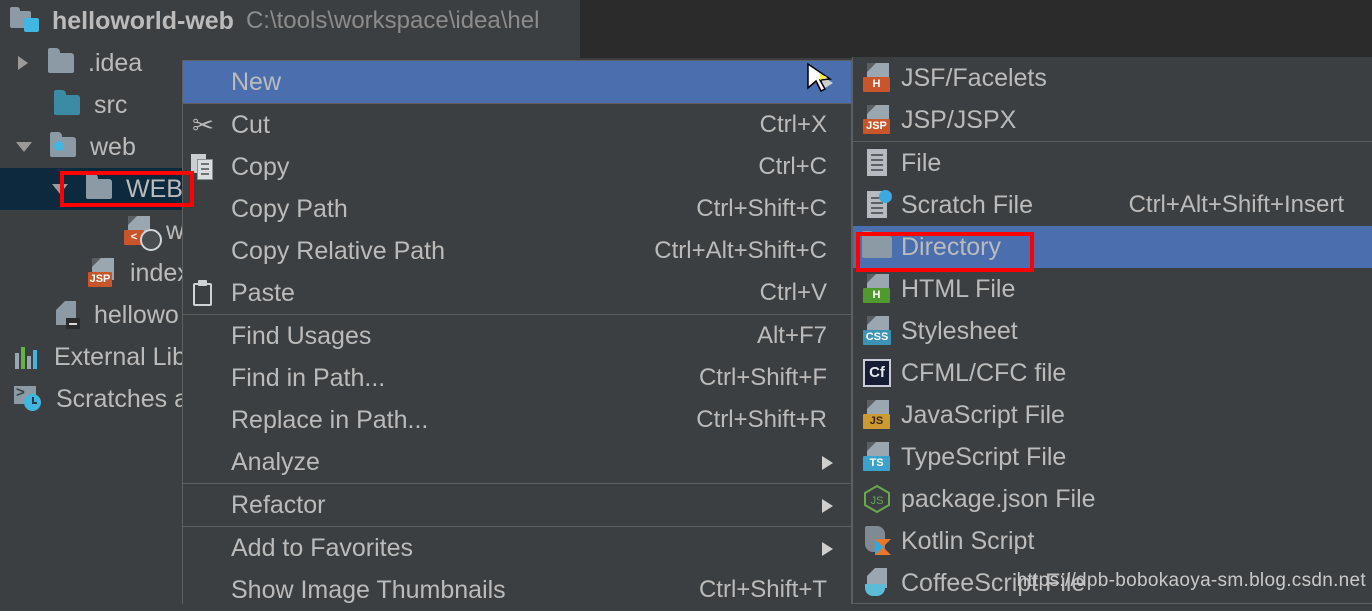 The image size is (1372, 611). I want to click on copy-icon, so click(203, 167).